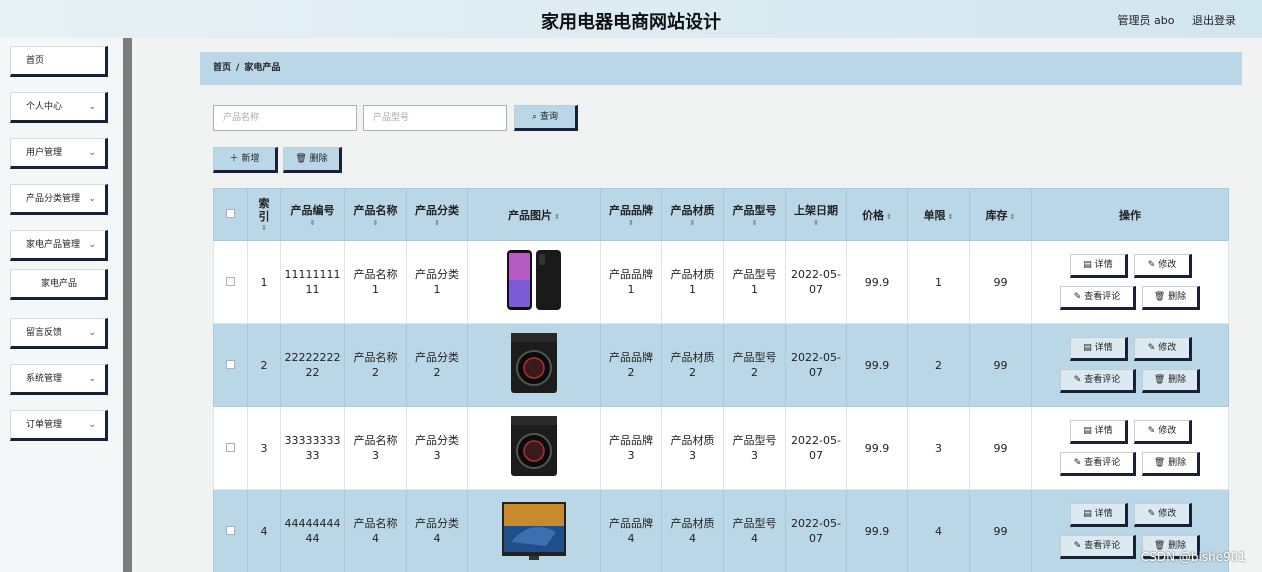 The width and height of the screenshot is (1262, 572). I want to click on column-header: 产品材质 ⇕, so click(692, 214).